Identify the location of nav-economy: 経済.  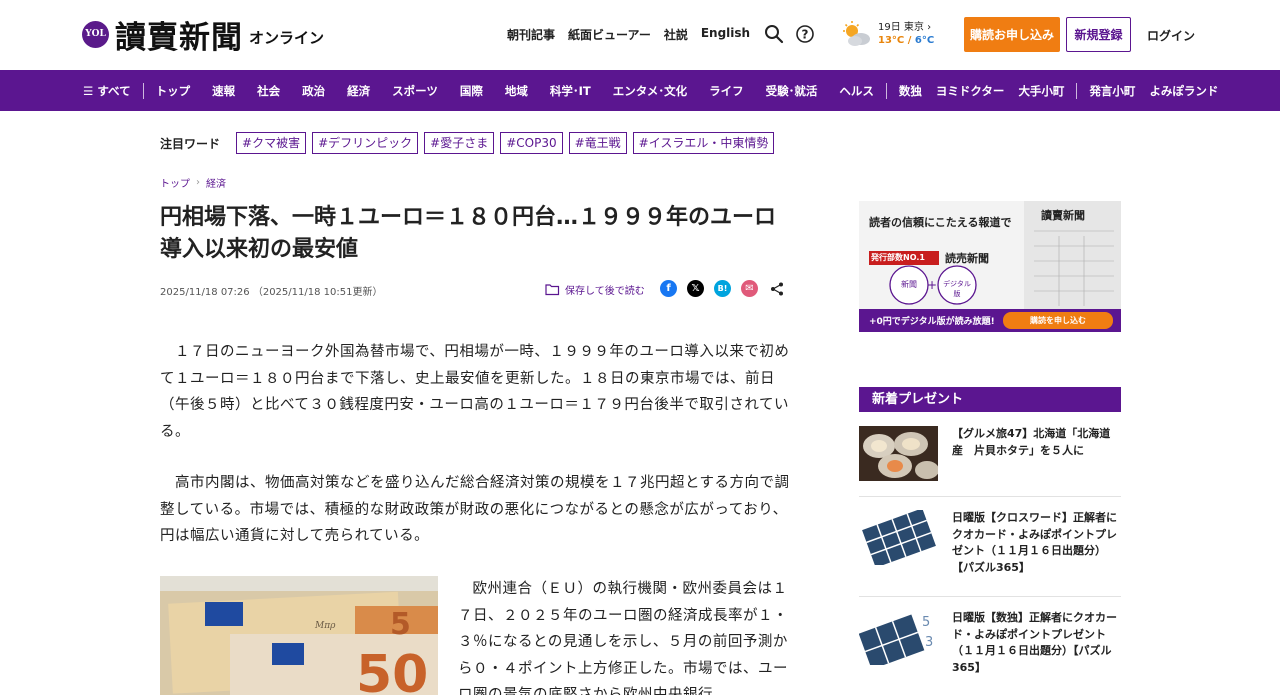
(358, 91).